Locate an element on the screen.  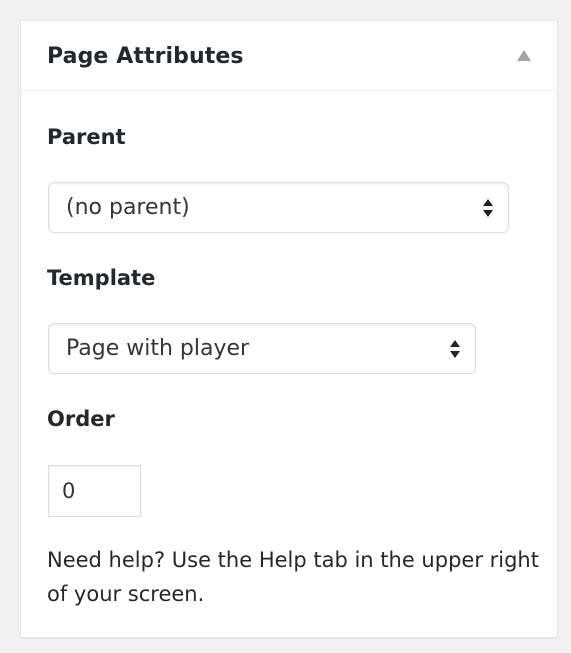
template-label: Template is located at coordinates (101, 278).